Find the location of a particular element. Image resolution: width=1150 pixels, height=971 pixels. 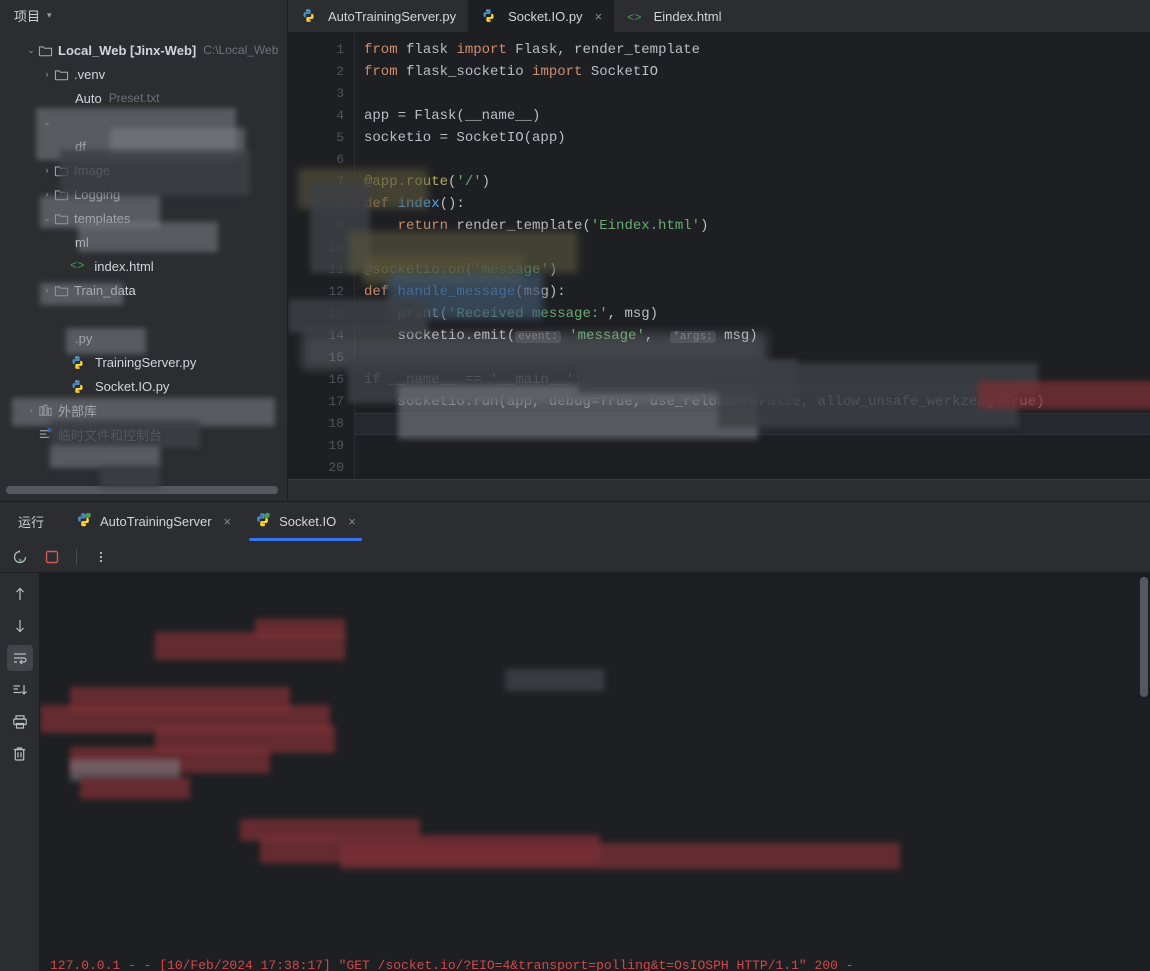

code-line: def handle_message(msg): is located at coordinates (757, 292).